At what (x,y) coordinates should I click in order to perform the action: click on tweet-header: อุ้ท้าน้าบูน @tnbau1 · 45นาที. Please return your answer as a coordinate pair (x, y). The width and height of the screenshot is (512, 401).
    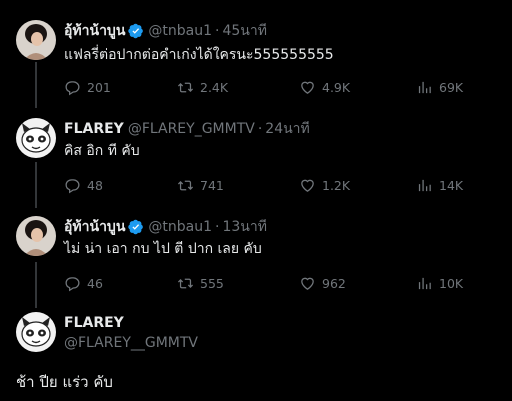
    Looking at the image, I should click on (165, 31).